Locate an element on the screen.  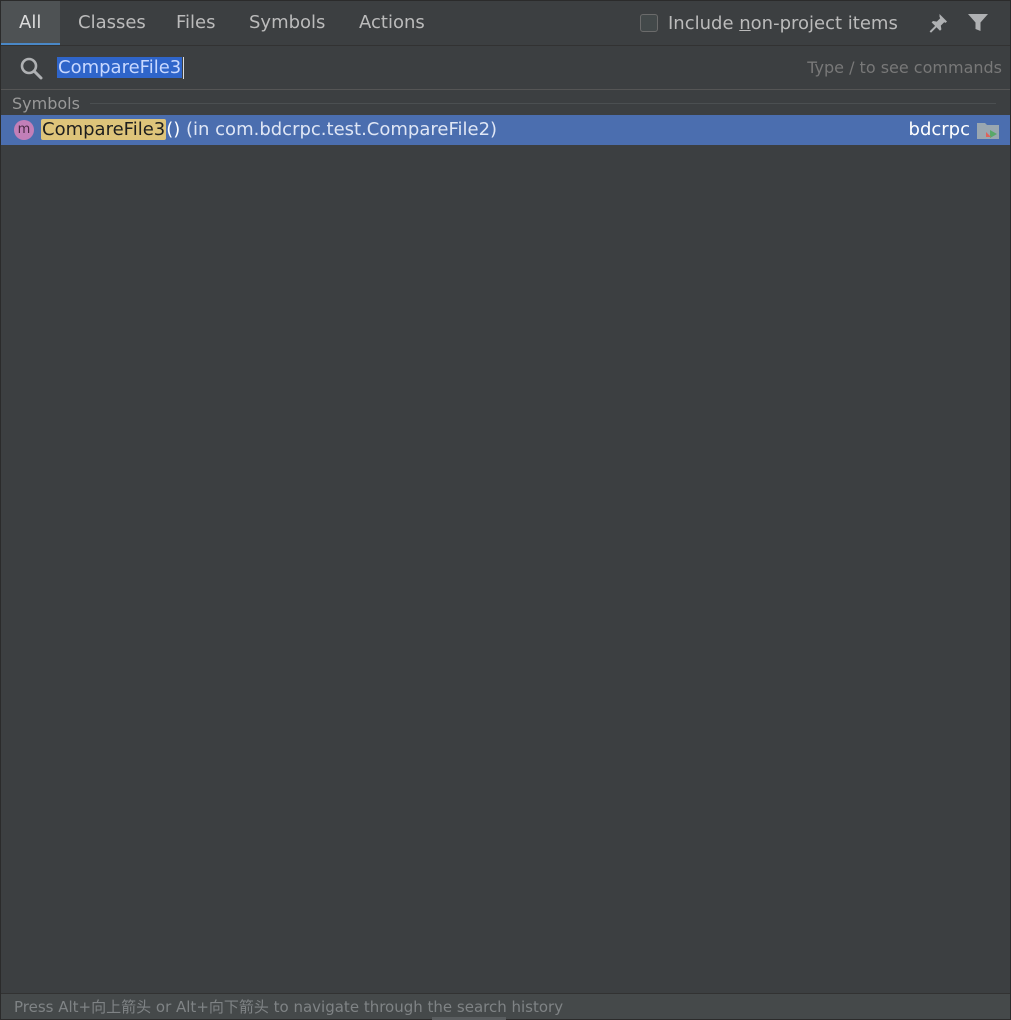
text-caret is located at coordinates (184, 68).